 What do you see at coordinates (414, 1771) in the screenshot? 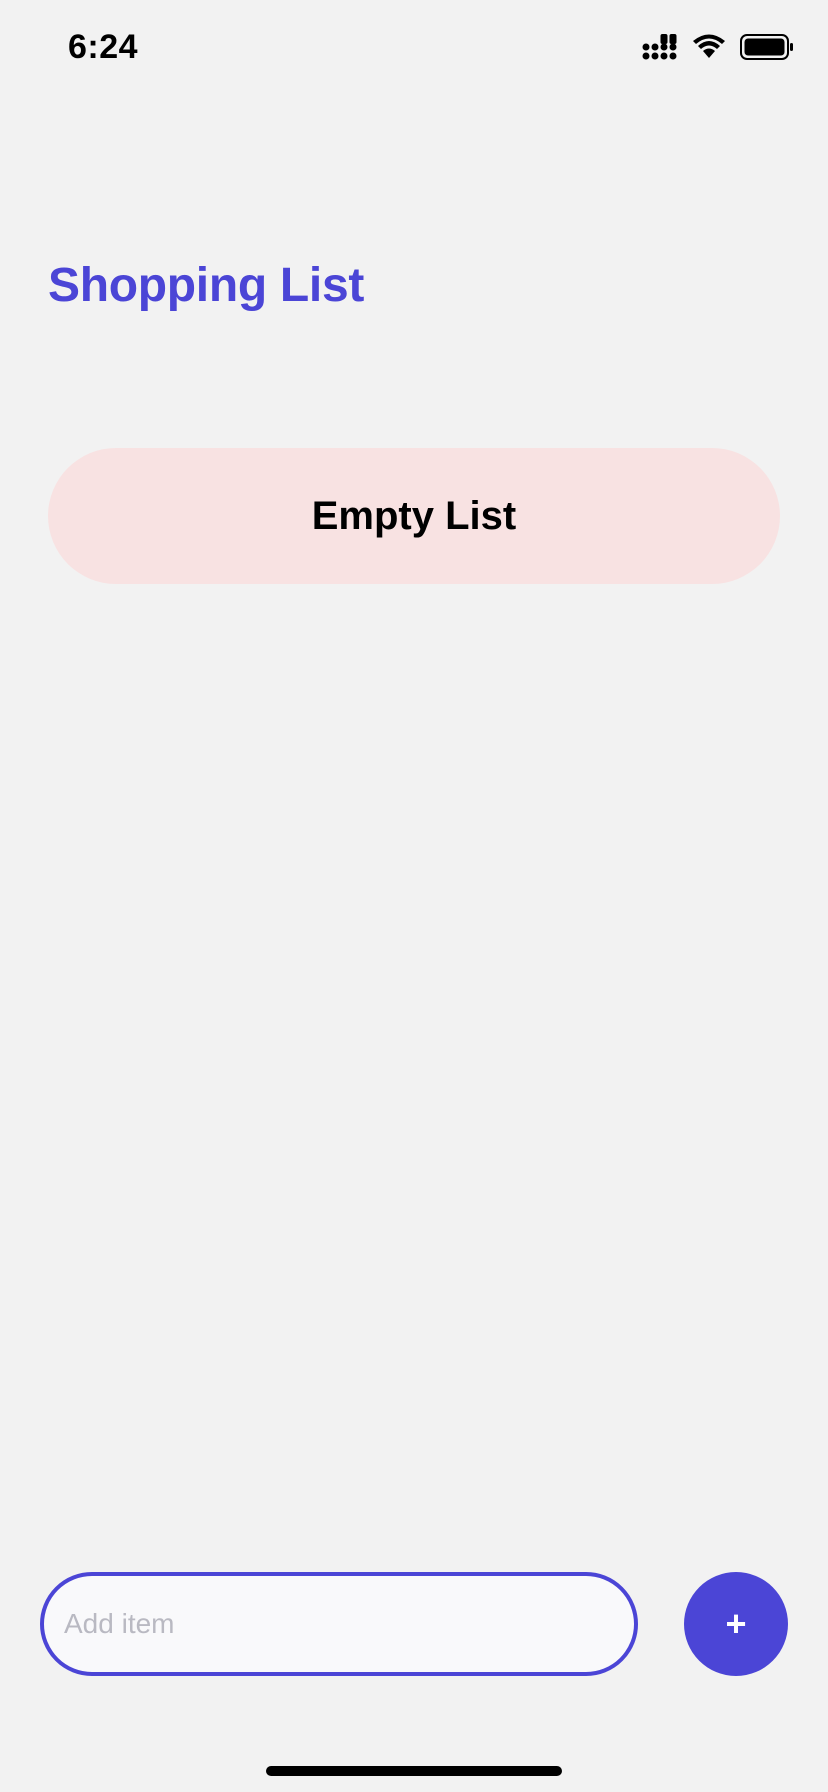
I see `home-indicator` at bounding box center [414, 1771].